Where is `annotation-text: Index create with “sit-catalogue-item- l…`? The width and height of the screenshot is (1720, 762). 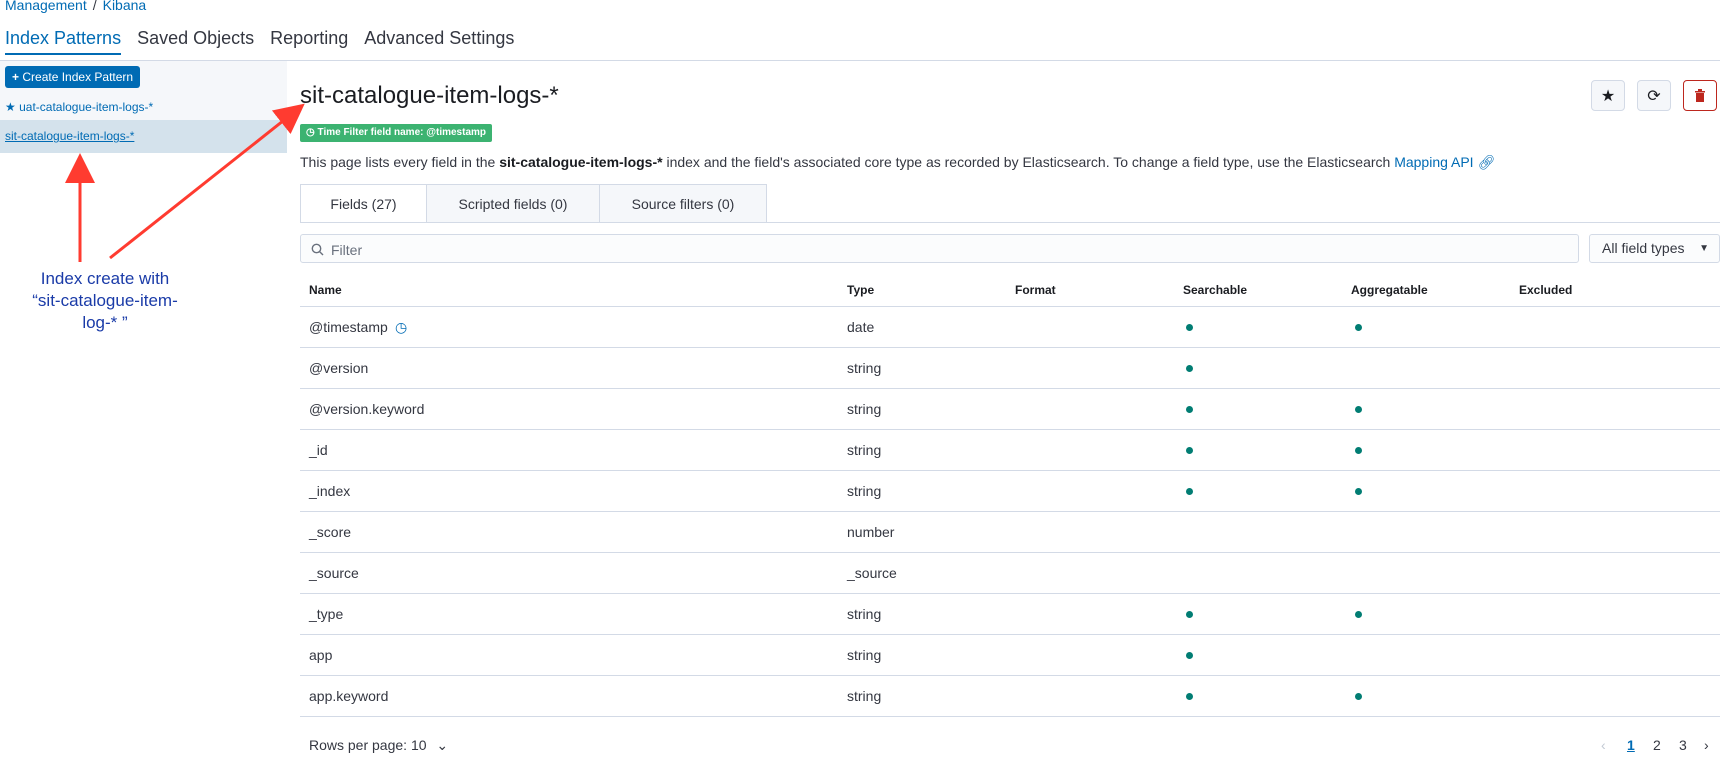
annotation-text: Index create with “sit-catalogue-item- l… is located at coordinates (105, 301).